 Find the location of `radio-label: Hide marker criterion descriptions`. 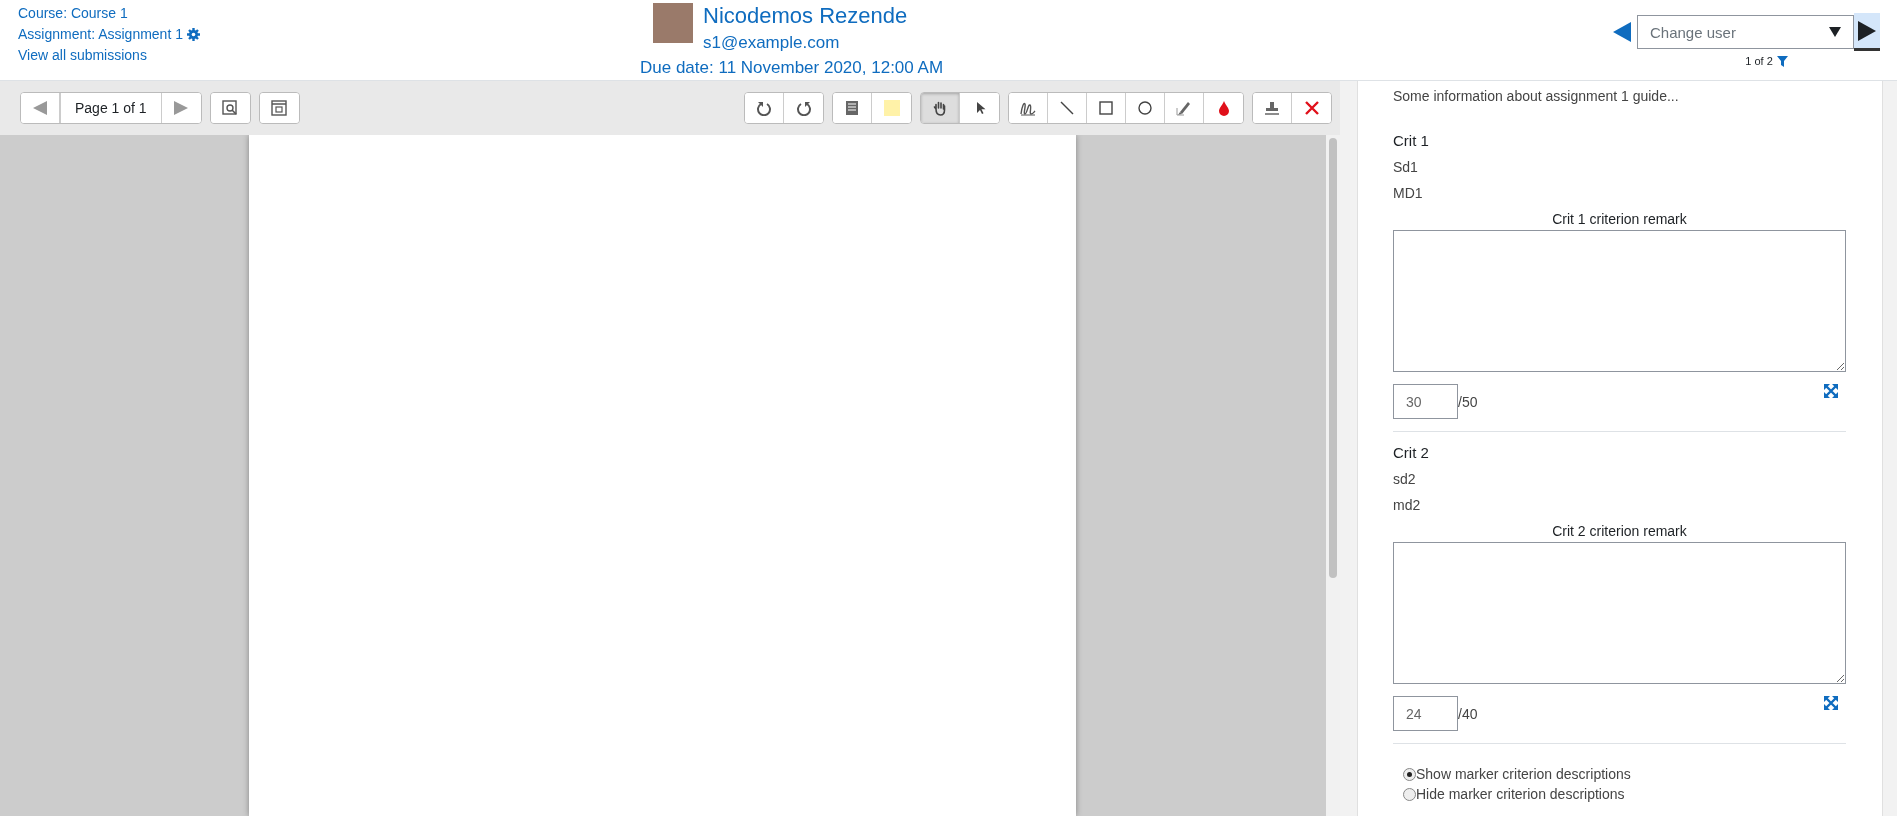

radio-label: Hide marker criterion descriptions is located at coordinates (1520, 794).